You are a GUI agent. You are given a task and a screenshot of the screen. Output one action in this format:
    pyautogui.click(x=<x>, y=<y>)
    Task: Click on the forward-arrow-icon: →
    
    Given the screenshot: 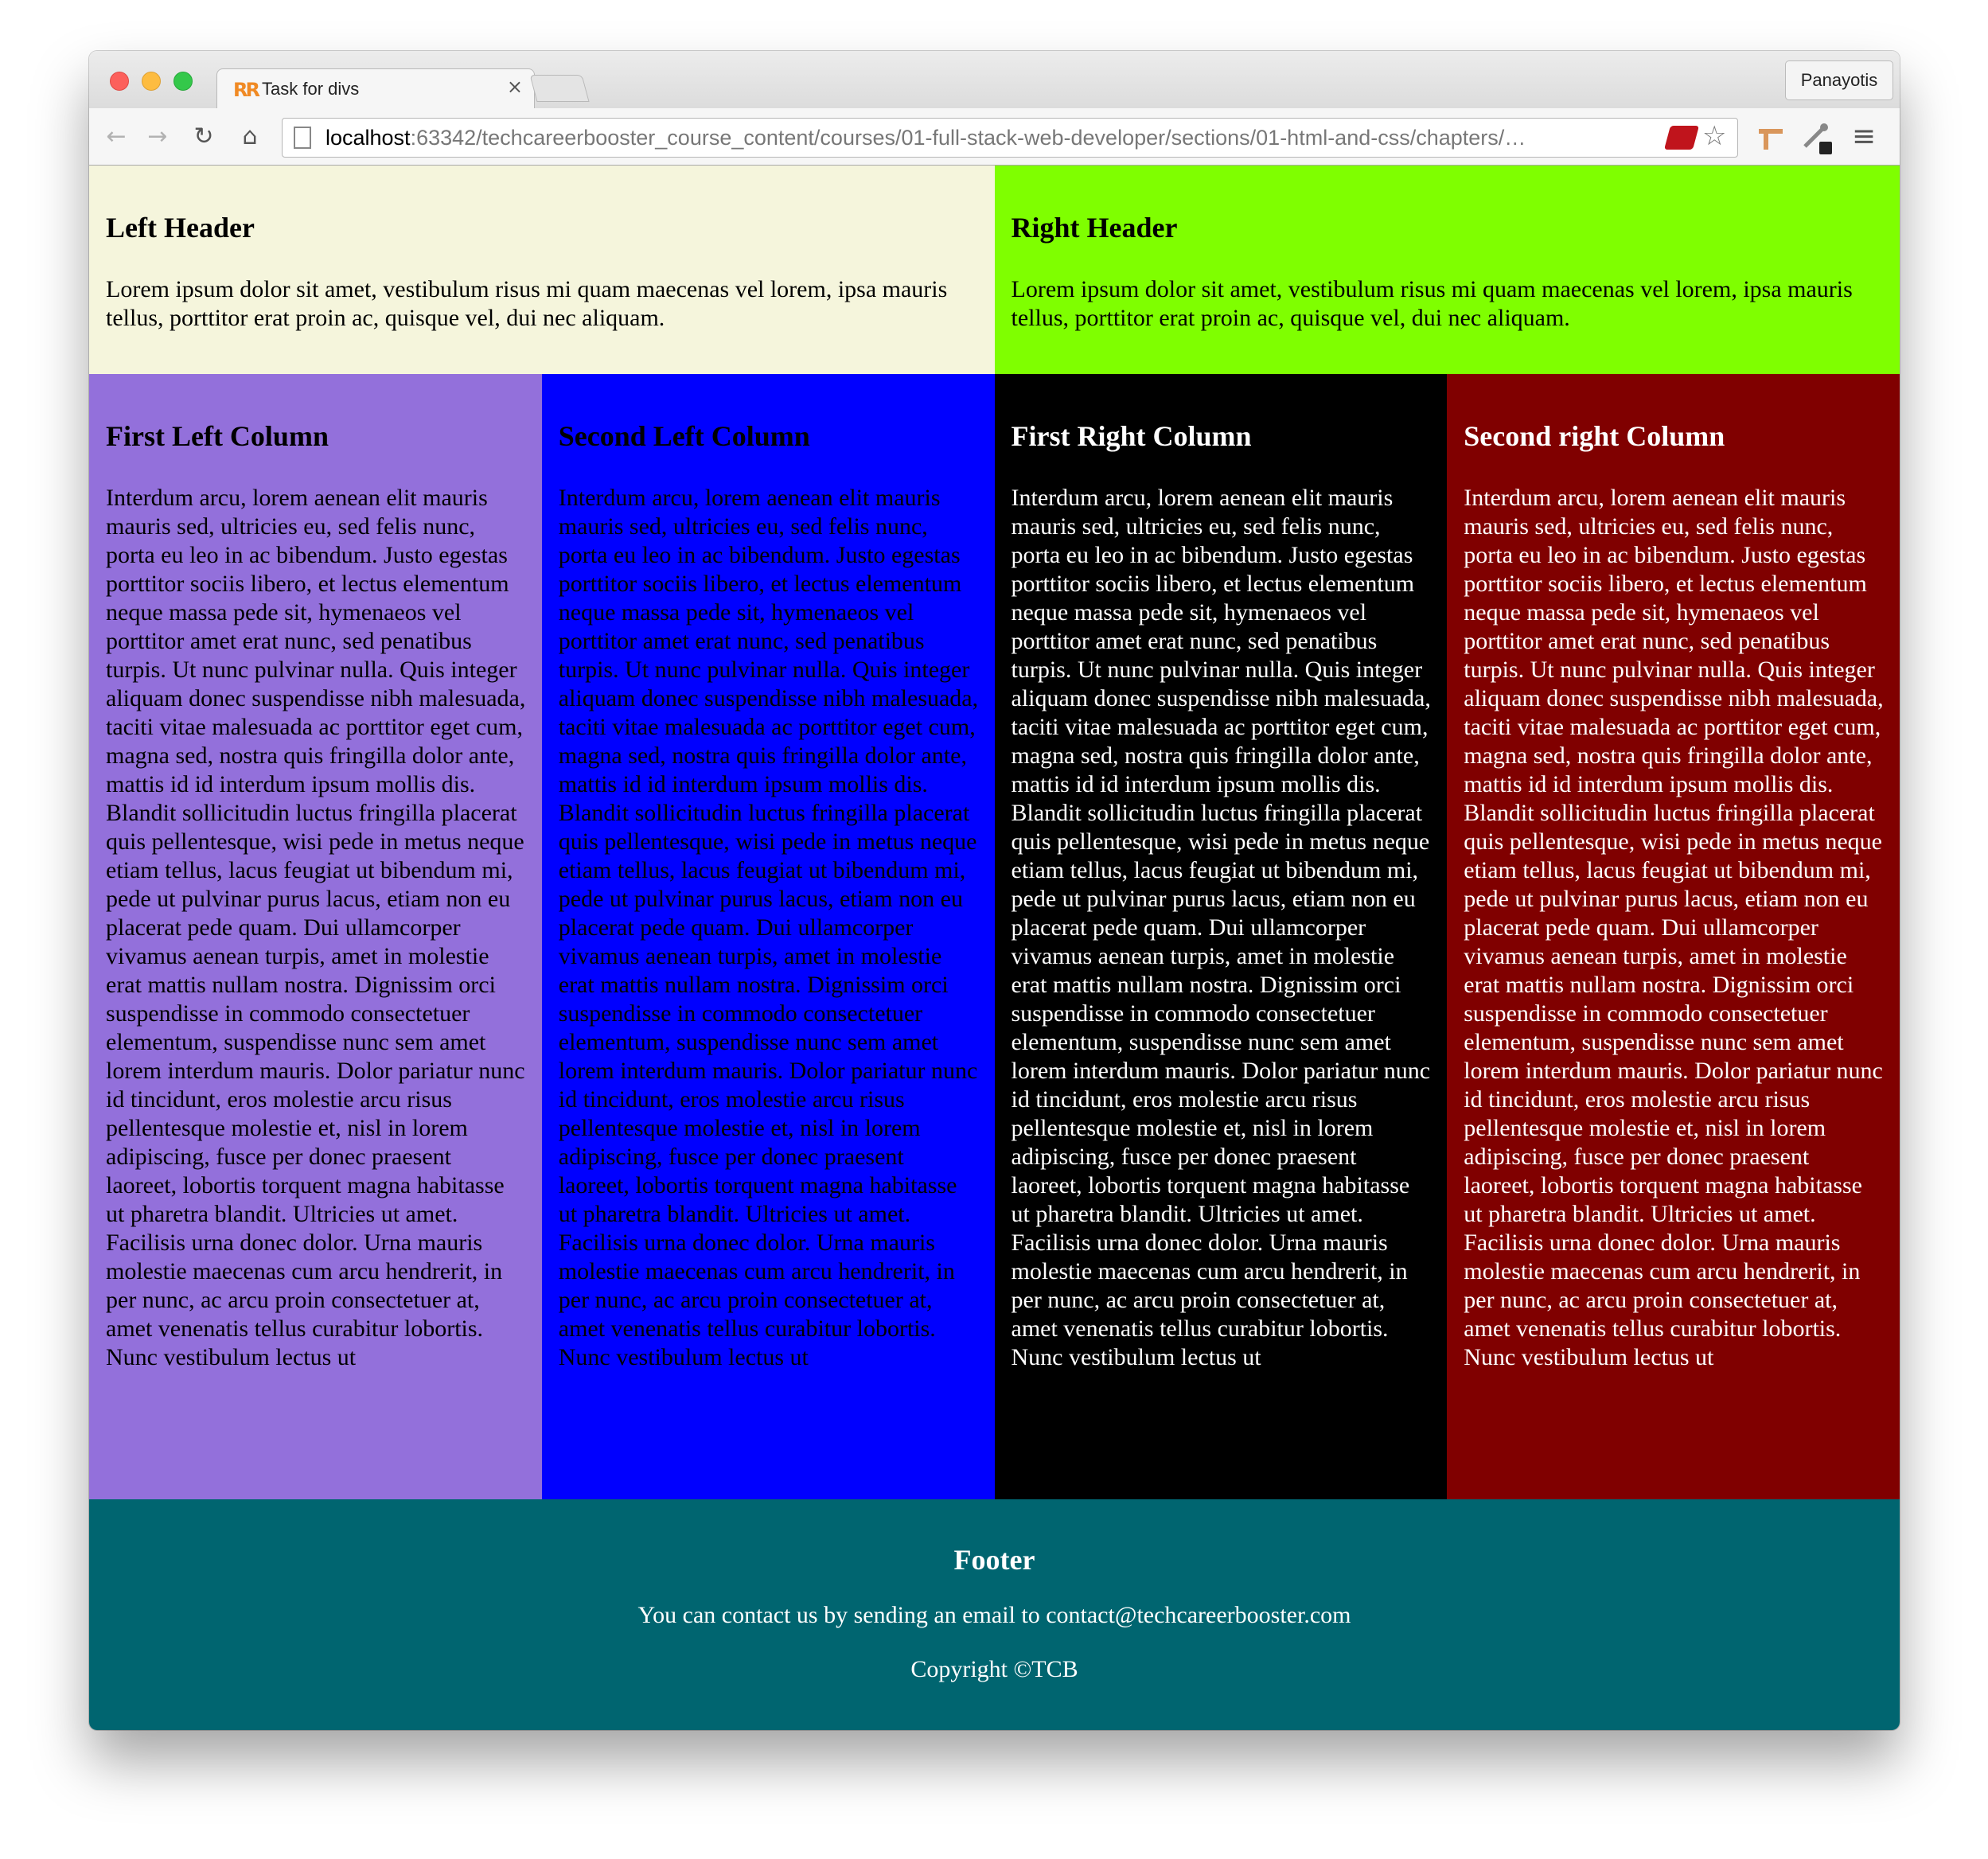 What is the action you would take?
    pyautogui.click(x=157, y=137)
    